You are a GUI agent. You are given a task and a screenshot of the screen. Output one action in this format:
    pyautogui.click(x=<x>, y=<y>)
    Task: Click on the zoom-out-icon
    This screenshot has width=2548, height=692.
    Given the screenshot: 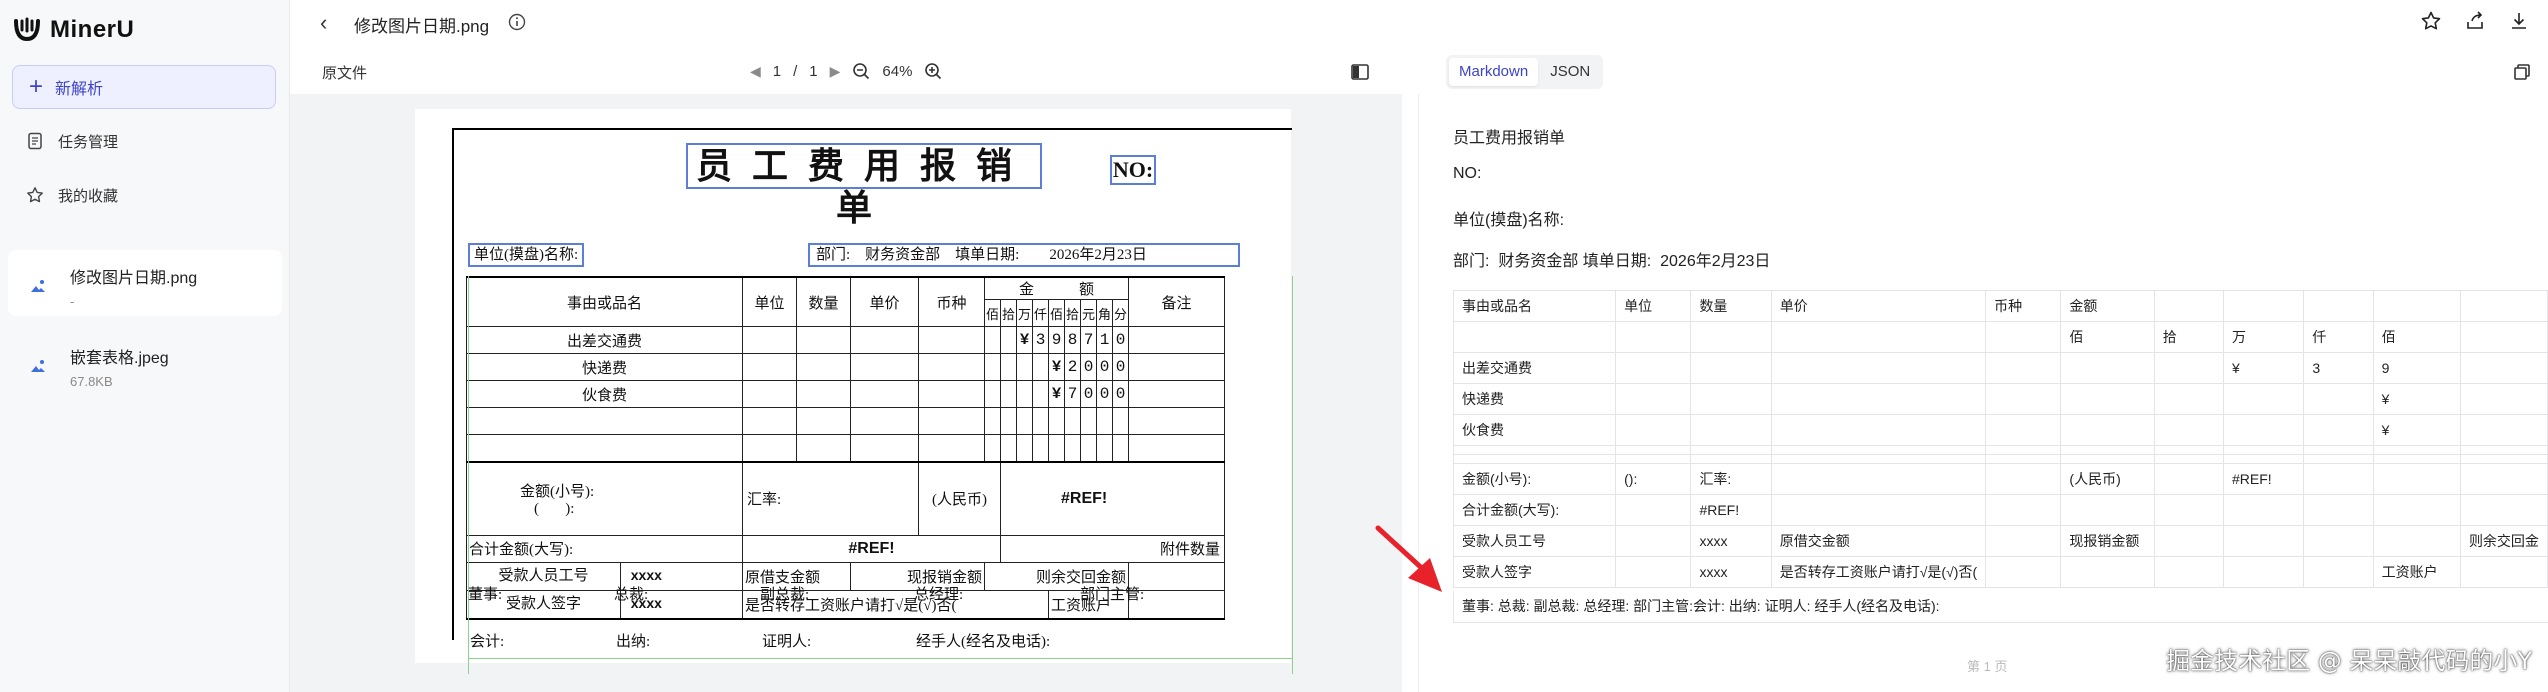 What is the action you would take?
    pyautogui.click(x=861, y=71)
    